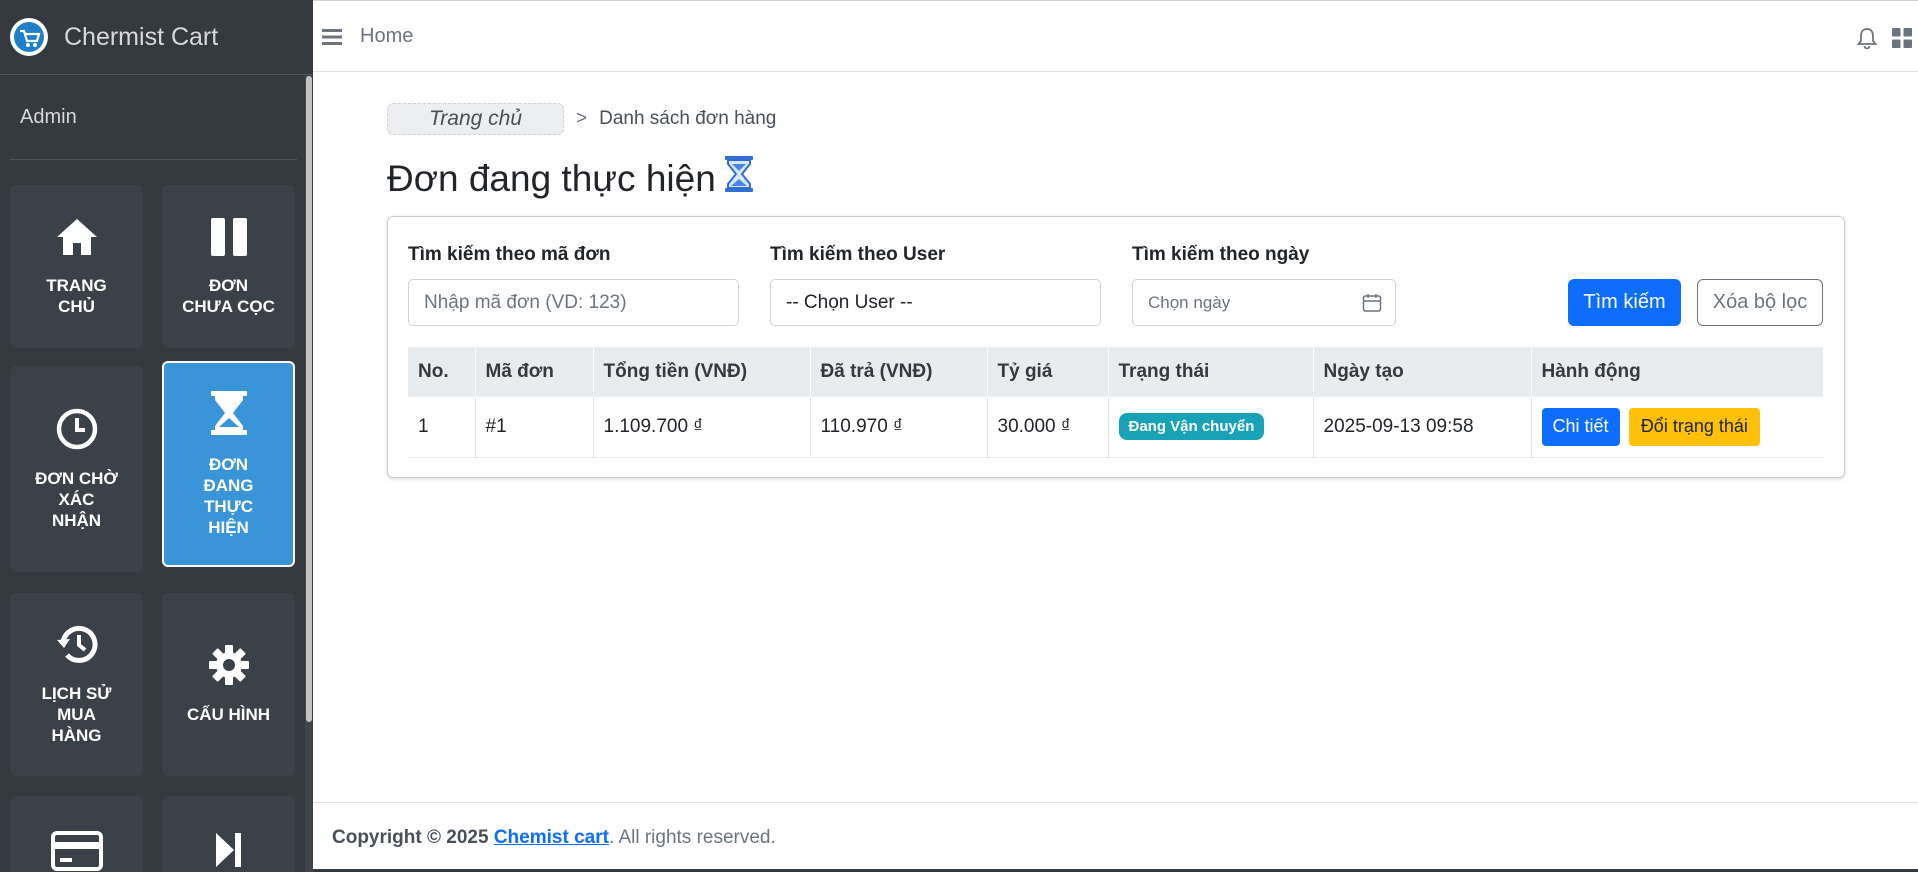 This screenshot has height=872, width=1918. I want to click on cell-status: Đang Vận chuyển, so click(1211, 427).